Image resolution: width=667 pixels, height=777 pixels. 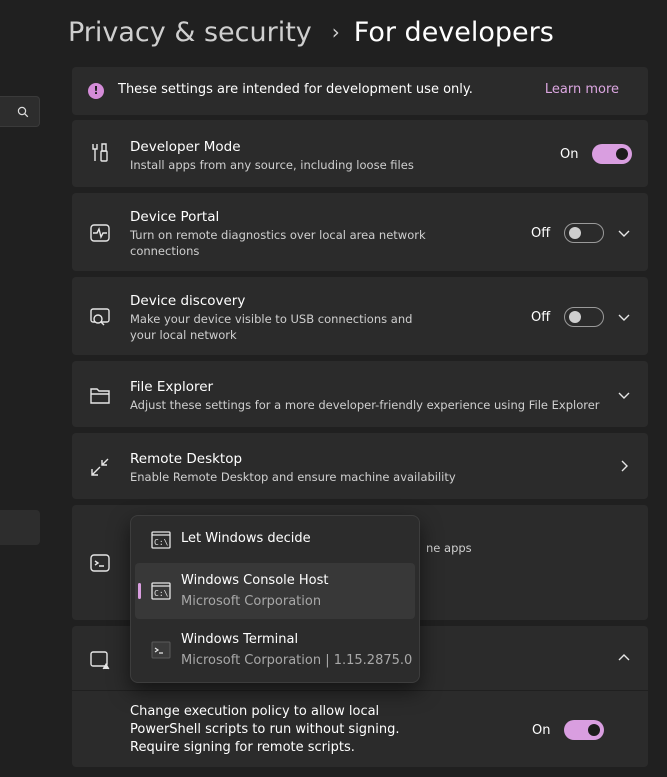 What do you see at coordinates (100, 467) in the screenshot?
I see `remote-desktop-icon` at bounding box center [100, 467].